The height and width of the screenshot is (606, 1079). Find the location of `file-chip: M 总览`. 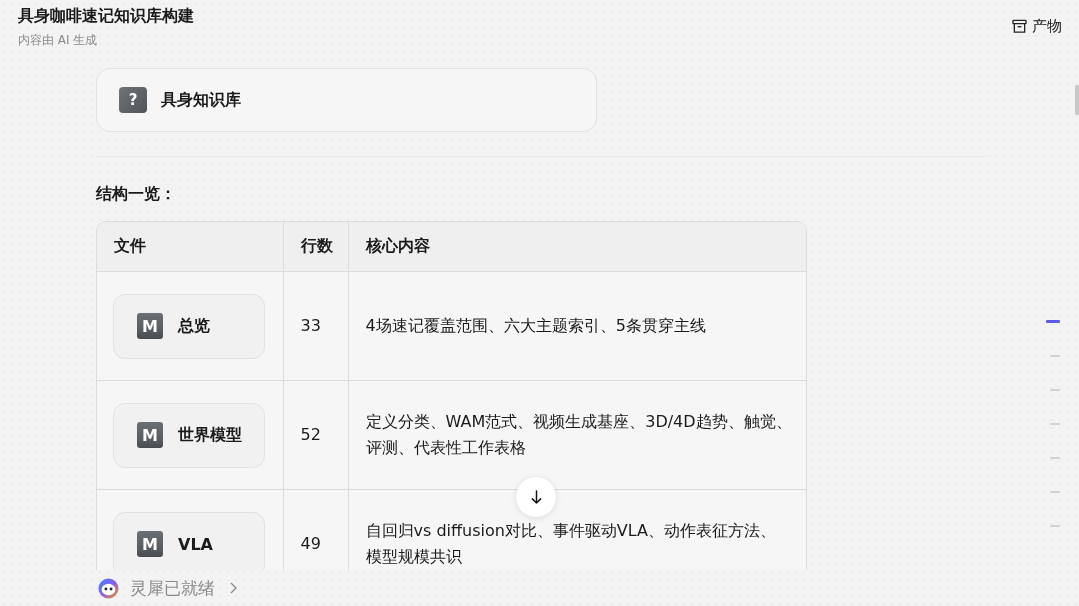

file-chip: M 总览 is located at coordinates (189, 326).